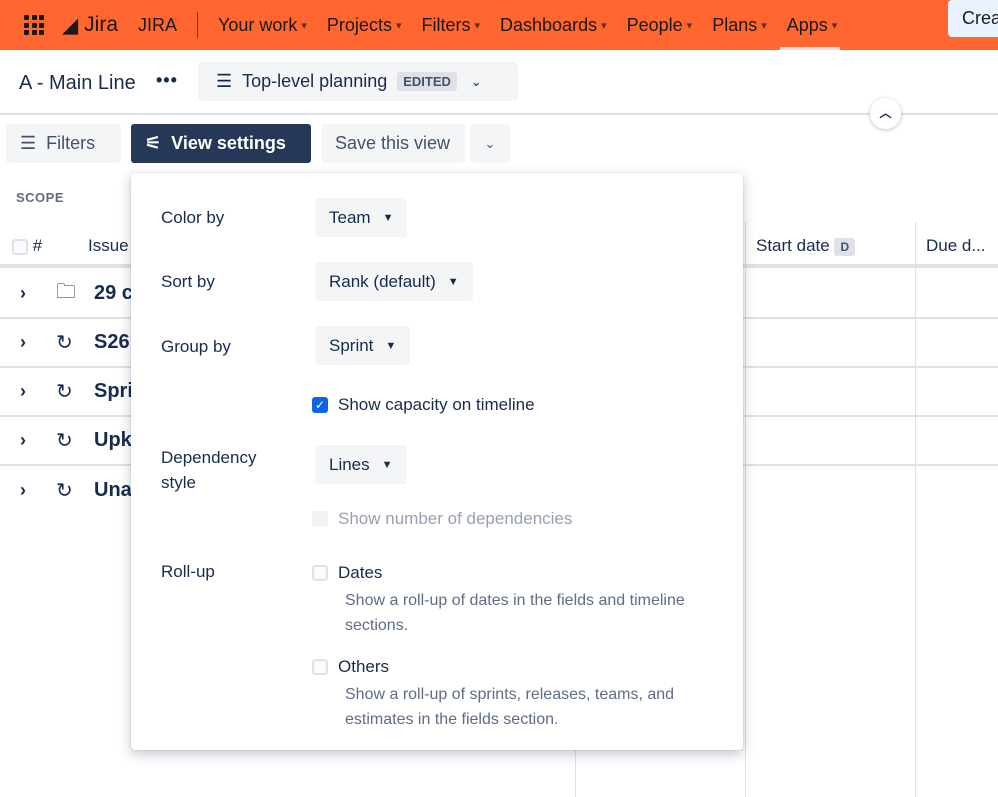 Image resolution: width=998 pixels, height=797 pixels. I want to click on filters-label: Filters, so click(71, 143).